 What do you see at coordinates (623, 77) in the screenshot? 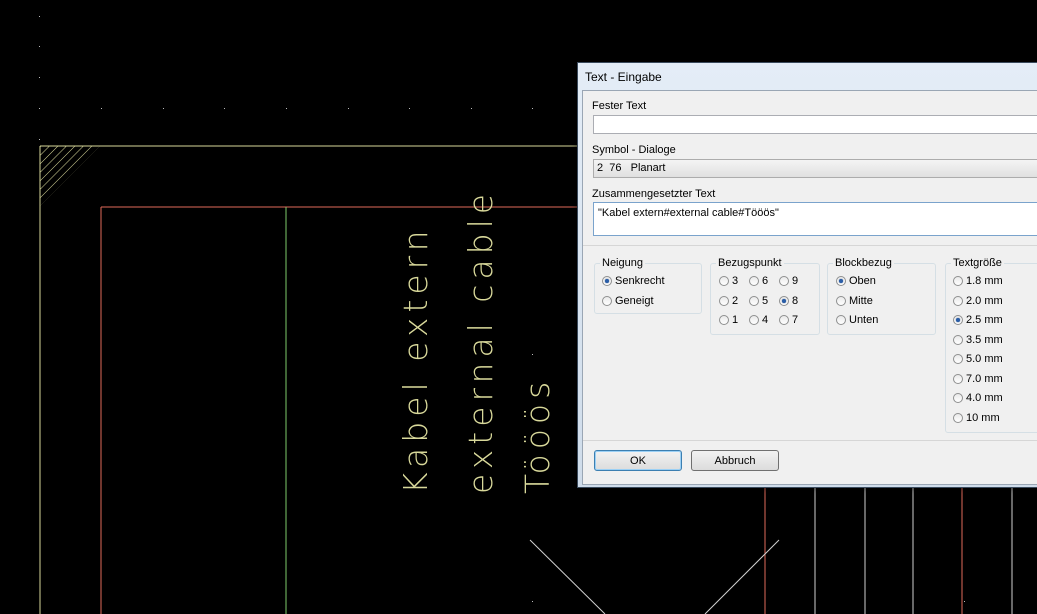
I see `dialog-title: Text - Eingabe` at bounding box center [623, 77].